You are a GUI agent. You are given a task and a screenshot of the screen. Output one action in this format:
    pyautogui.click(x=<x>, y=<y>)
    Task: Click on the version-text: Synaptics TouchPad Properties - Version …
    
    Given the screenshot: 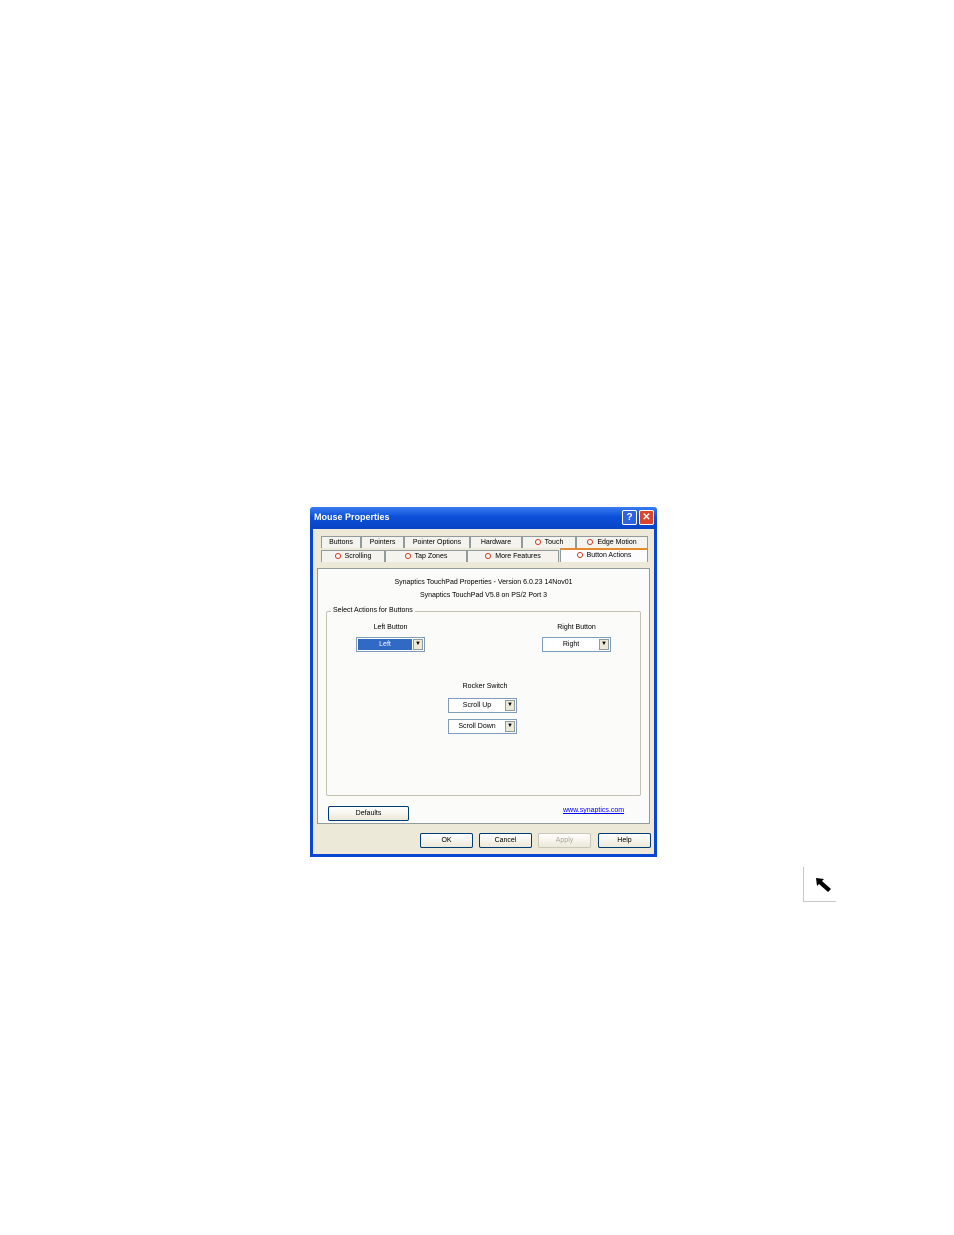 What is the action you would take?
    pyautogui.click(x=483, y=582)
    